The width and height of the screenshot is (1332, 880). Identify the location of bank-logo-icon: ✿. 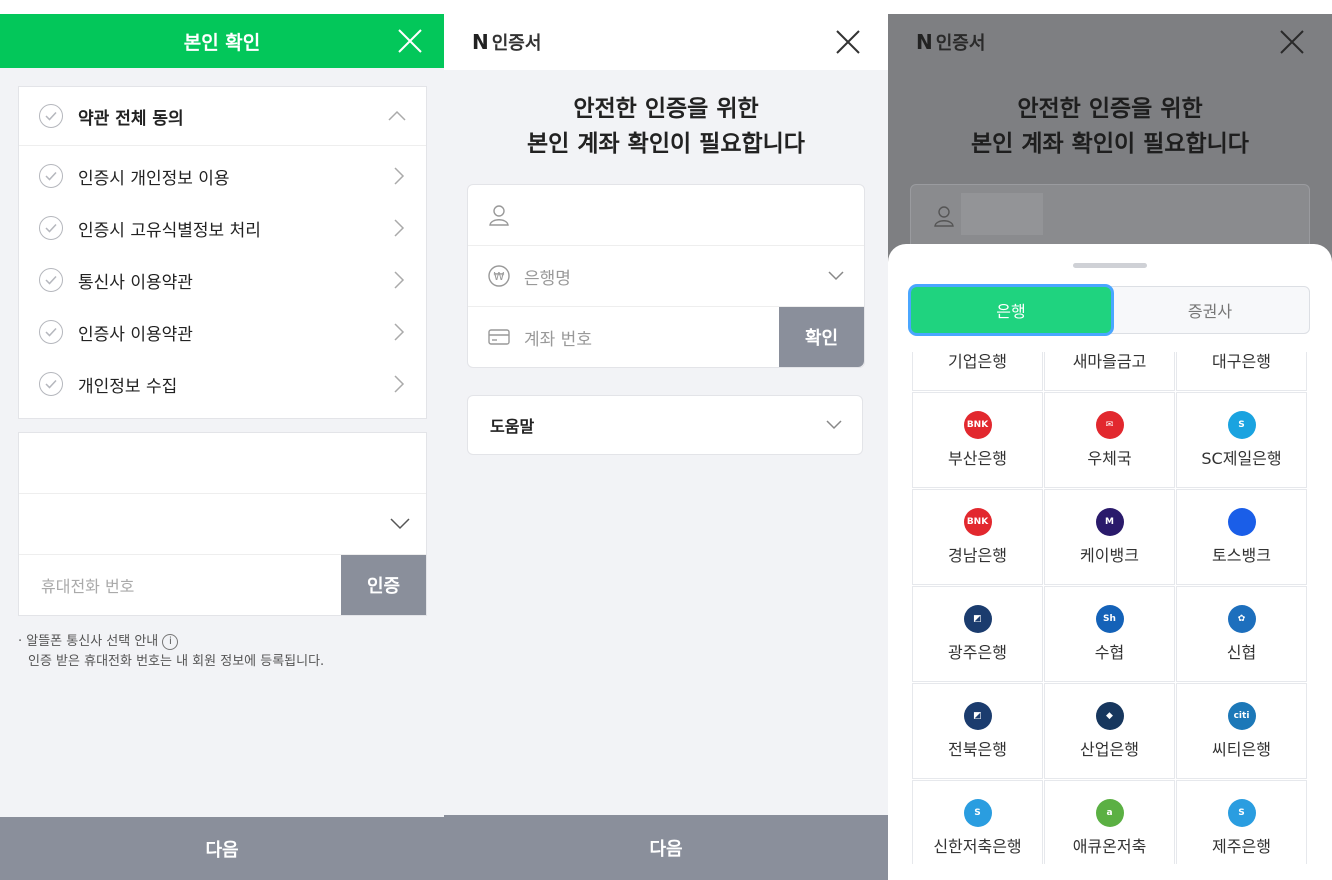
(1241, 619).